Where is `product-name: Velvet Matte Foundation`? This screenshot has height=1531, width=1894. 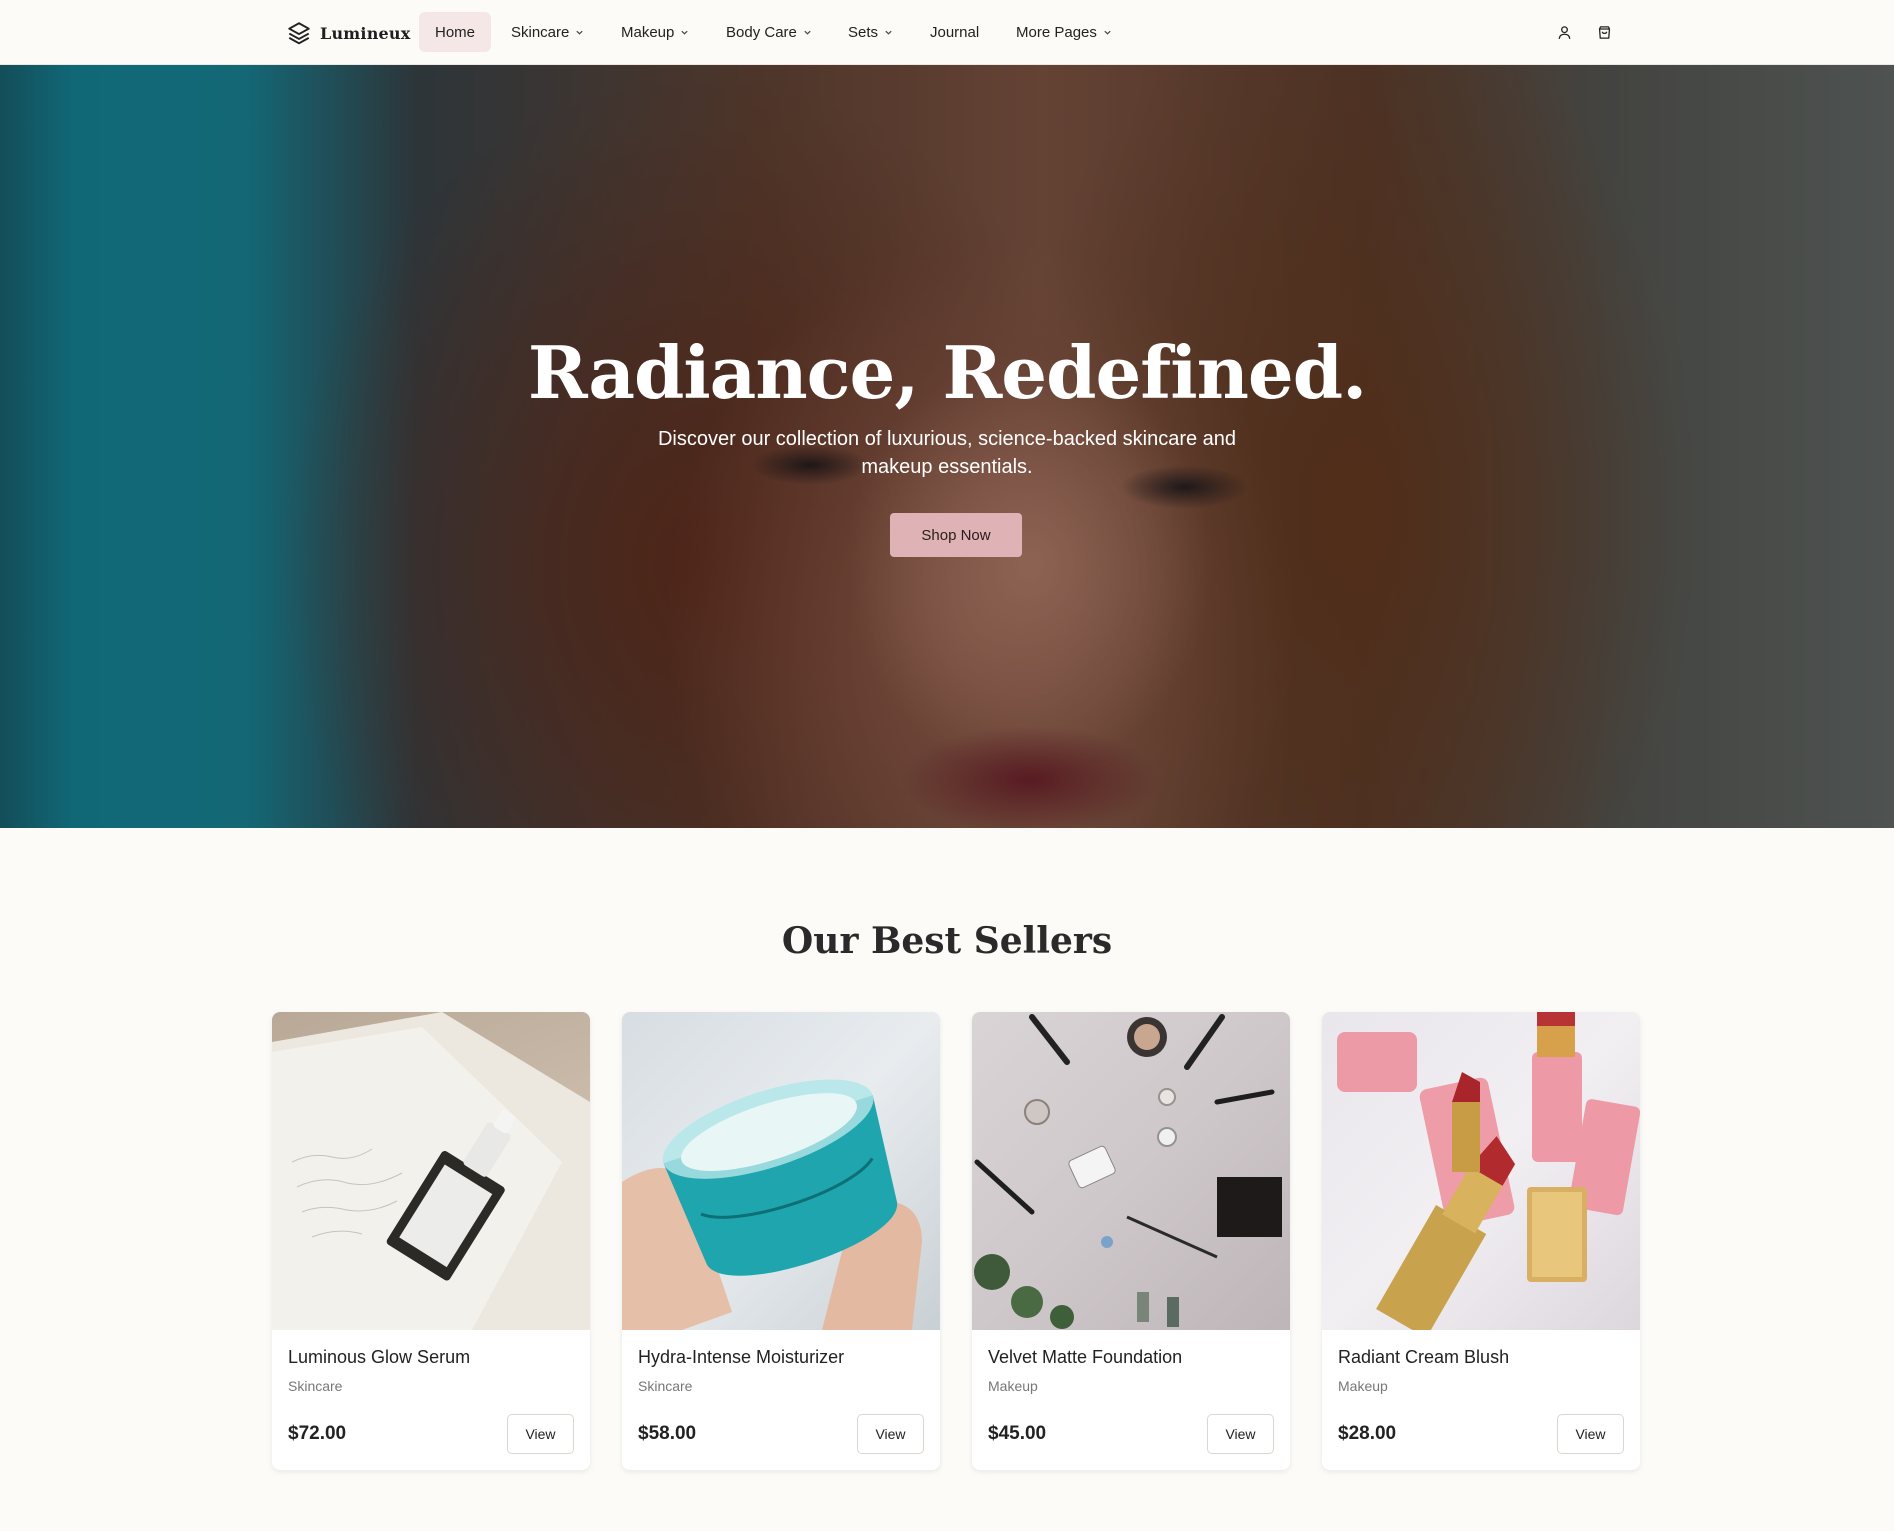
product-name: Velvet Matte Foundation is located at coordinates (1085, 1357).